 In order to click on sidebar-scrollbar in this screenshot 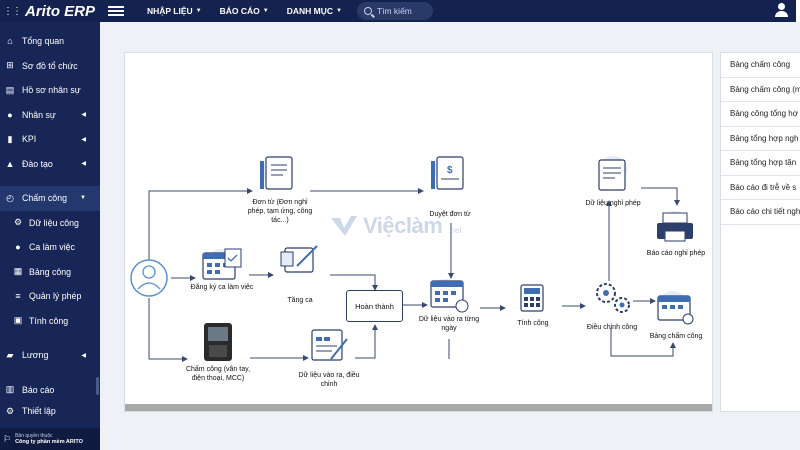, I will do `click(97, 386)`.